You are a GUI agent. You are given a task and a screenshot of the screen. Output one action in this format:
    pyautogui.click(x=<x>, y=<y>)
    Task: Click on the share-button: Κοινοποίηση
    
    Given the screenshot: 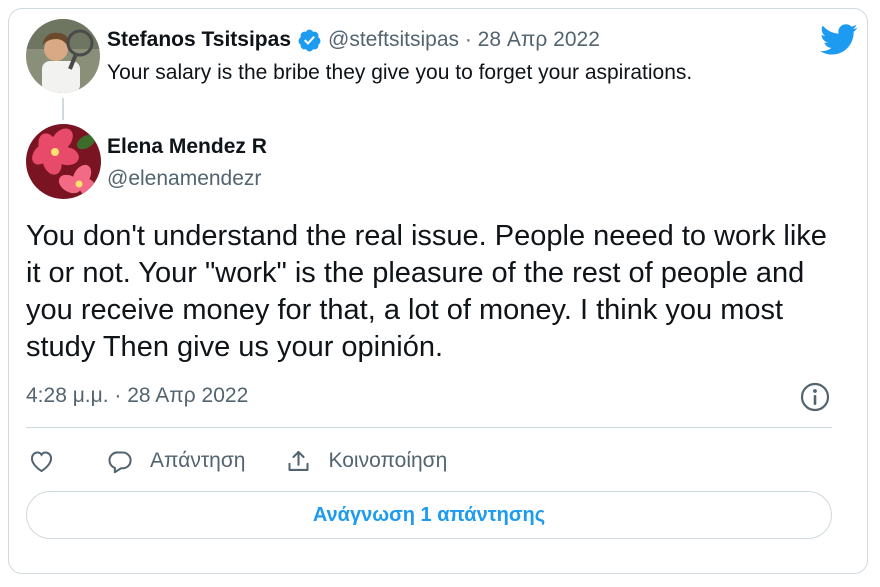 What is the action you would take?
    pyautogui.click(x=366, y=461)
    